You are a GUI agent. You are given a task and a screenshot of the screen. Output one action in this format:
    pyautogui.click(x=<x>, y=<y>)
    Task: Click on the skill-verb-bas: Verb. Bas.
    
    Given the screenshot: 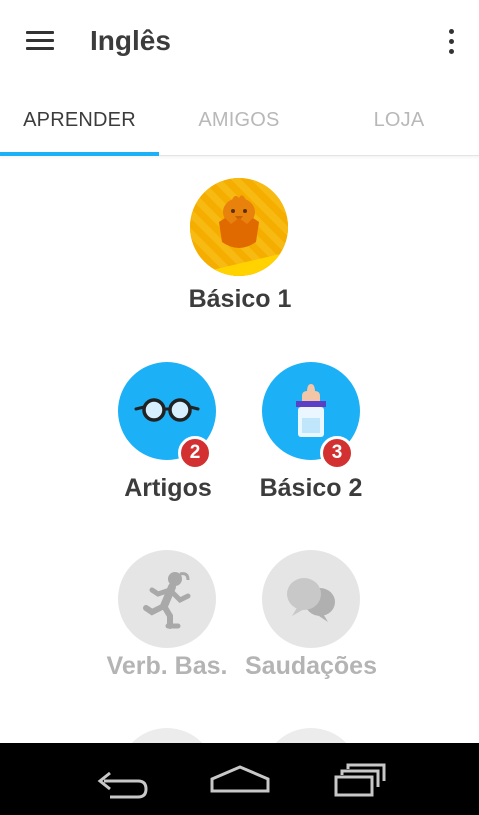 What is the action you would take?
    pyautogui.click(x=167, y=620)
    